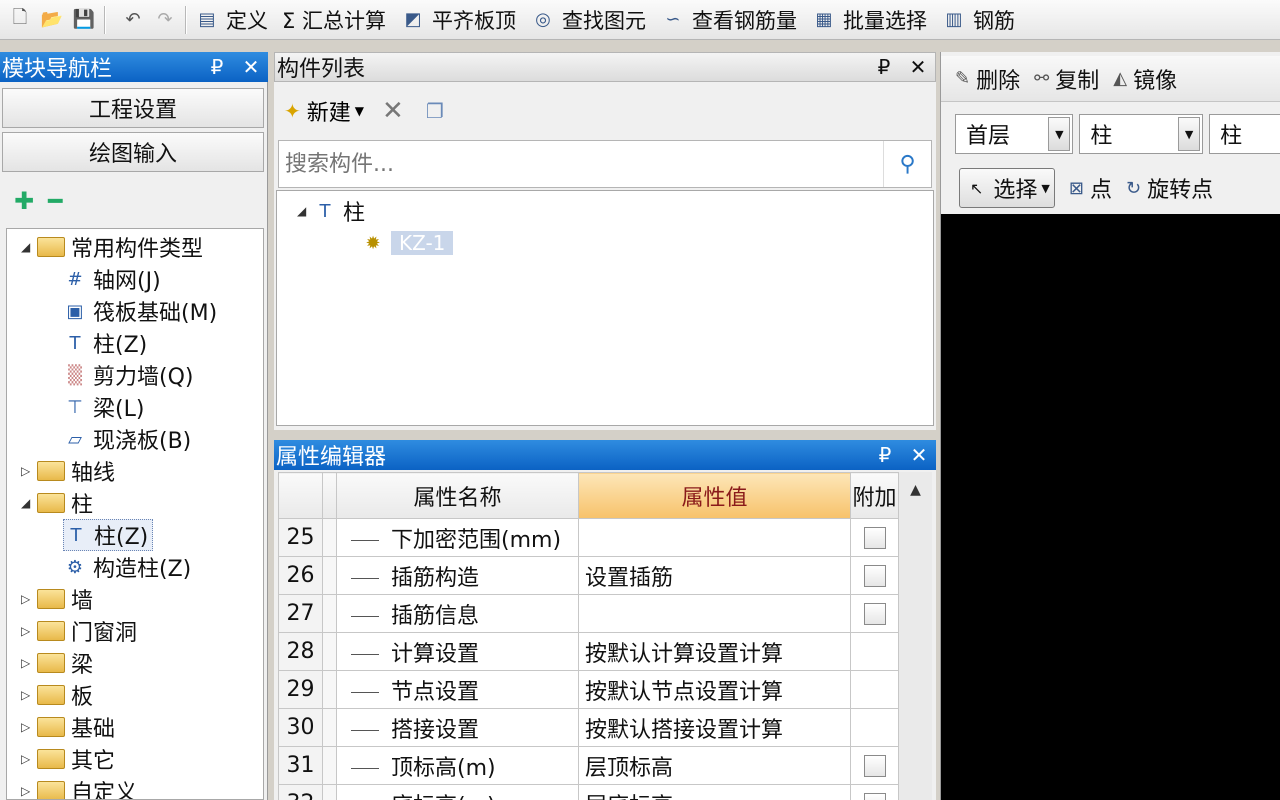  I want to click on component-tree-kz1: ✹ KZ-1, so click(407, 243).